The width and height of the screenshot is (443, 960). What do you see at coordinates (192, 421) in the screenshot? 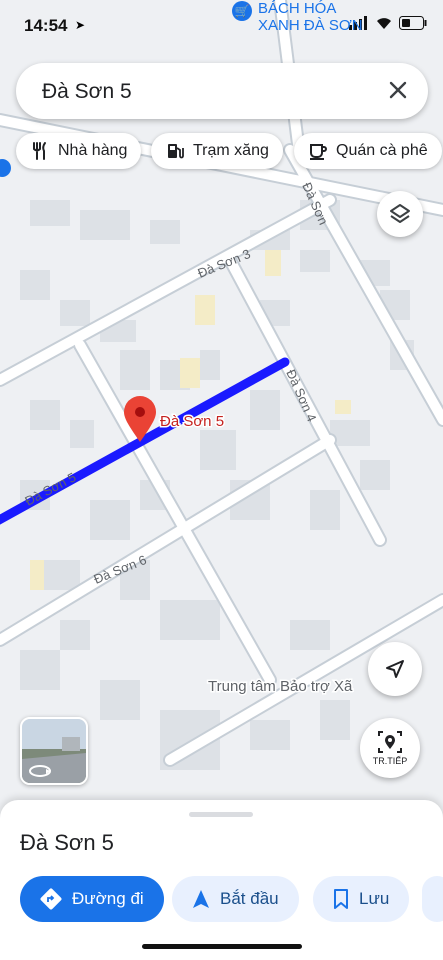
I see `pin-label: Đà Sơn 5` at bounding box center [192, 421].